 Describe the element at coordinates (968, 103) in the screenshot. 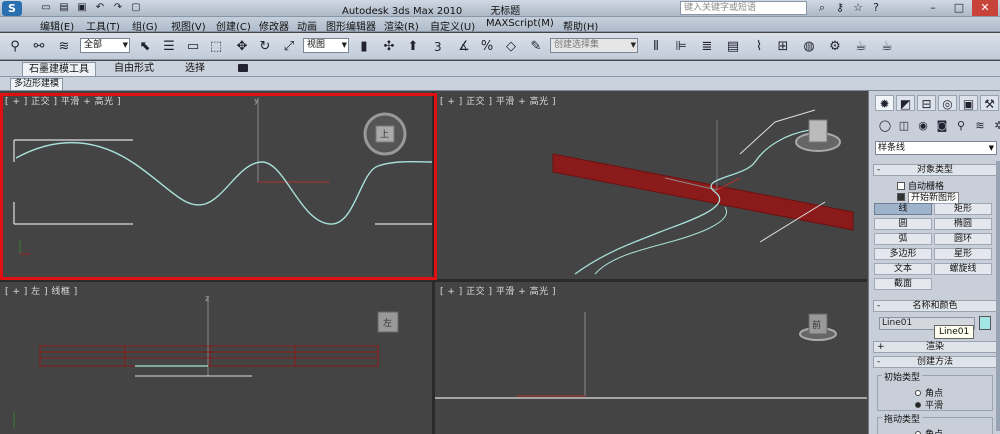

I see `display-tab-icon: ▣` at that location.